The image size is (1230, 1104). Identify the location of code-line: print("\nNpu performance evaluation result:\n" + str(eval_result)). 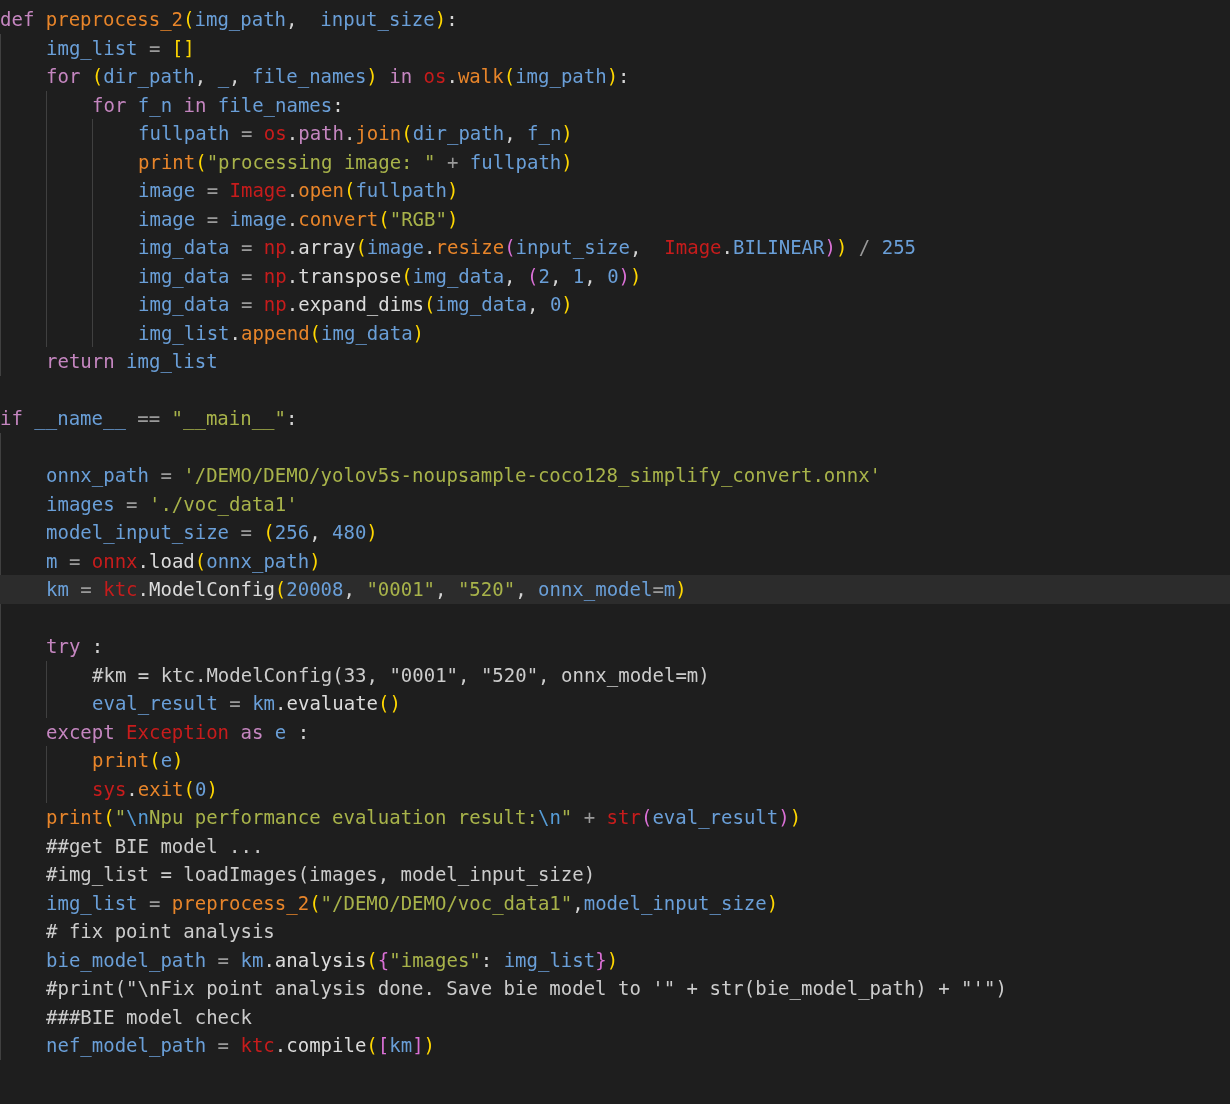
(424, 817).